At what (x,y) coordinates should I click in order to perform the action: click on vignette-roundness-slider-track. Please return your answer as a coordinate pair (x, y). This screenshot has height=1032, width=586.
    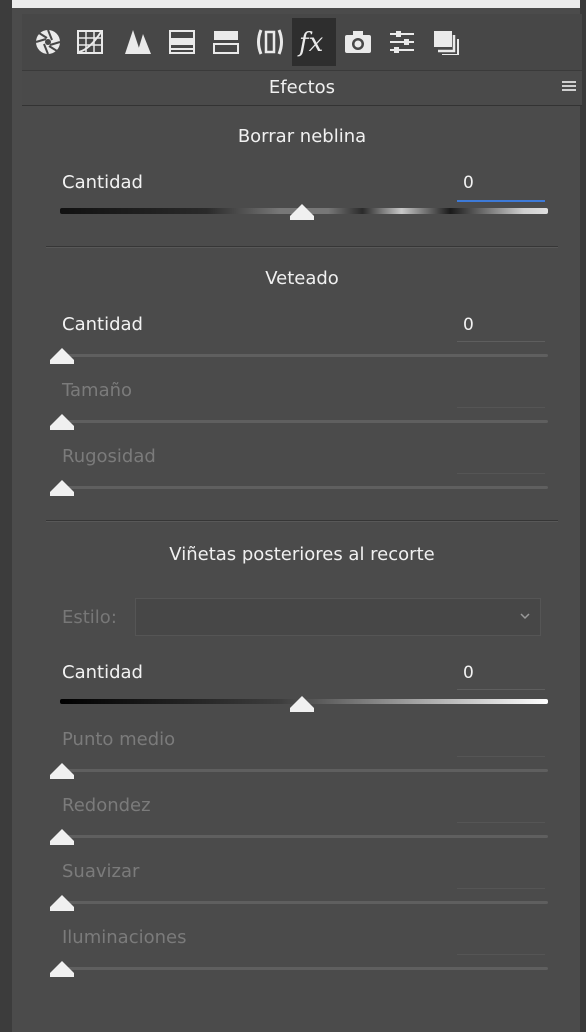
    Looking at the image, I should click on (304, 836).